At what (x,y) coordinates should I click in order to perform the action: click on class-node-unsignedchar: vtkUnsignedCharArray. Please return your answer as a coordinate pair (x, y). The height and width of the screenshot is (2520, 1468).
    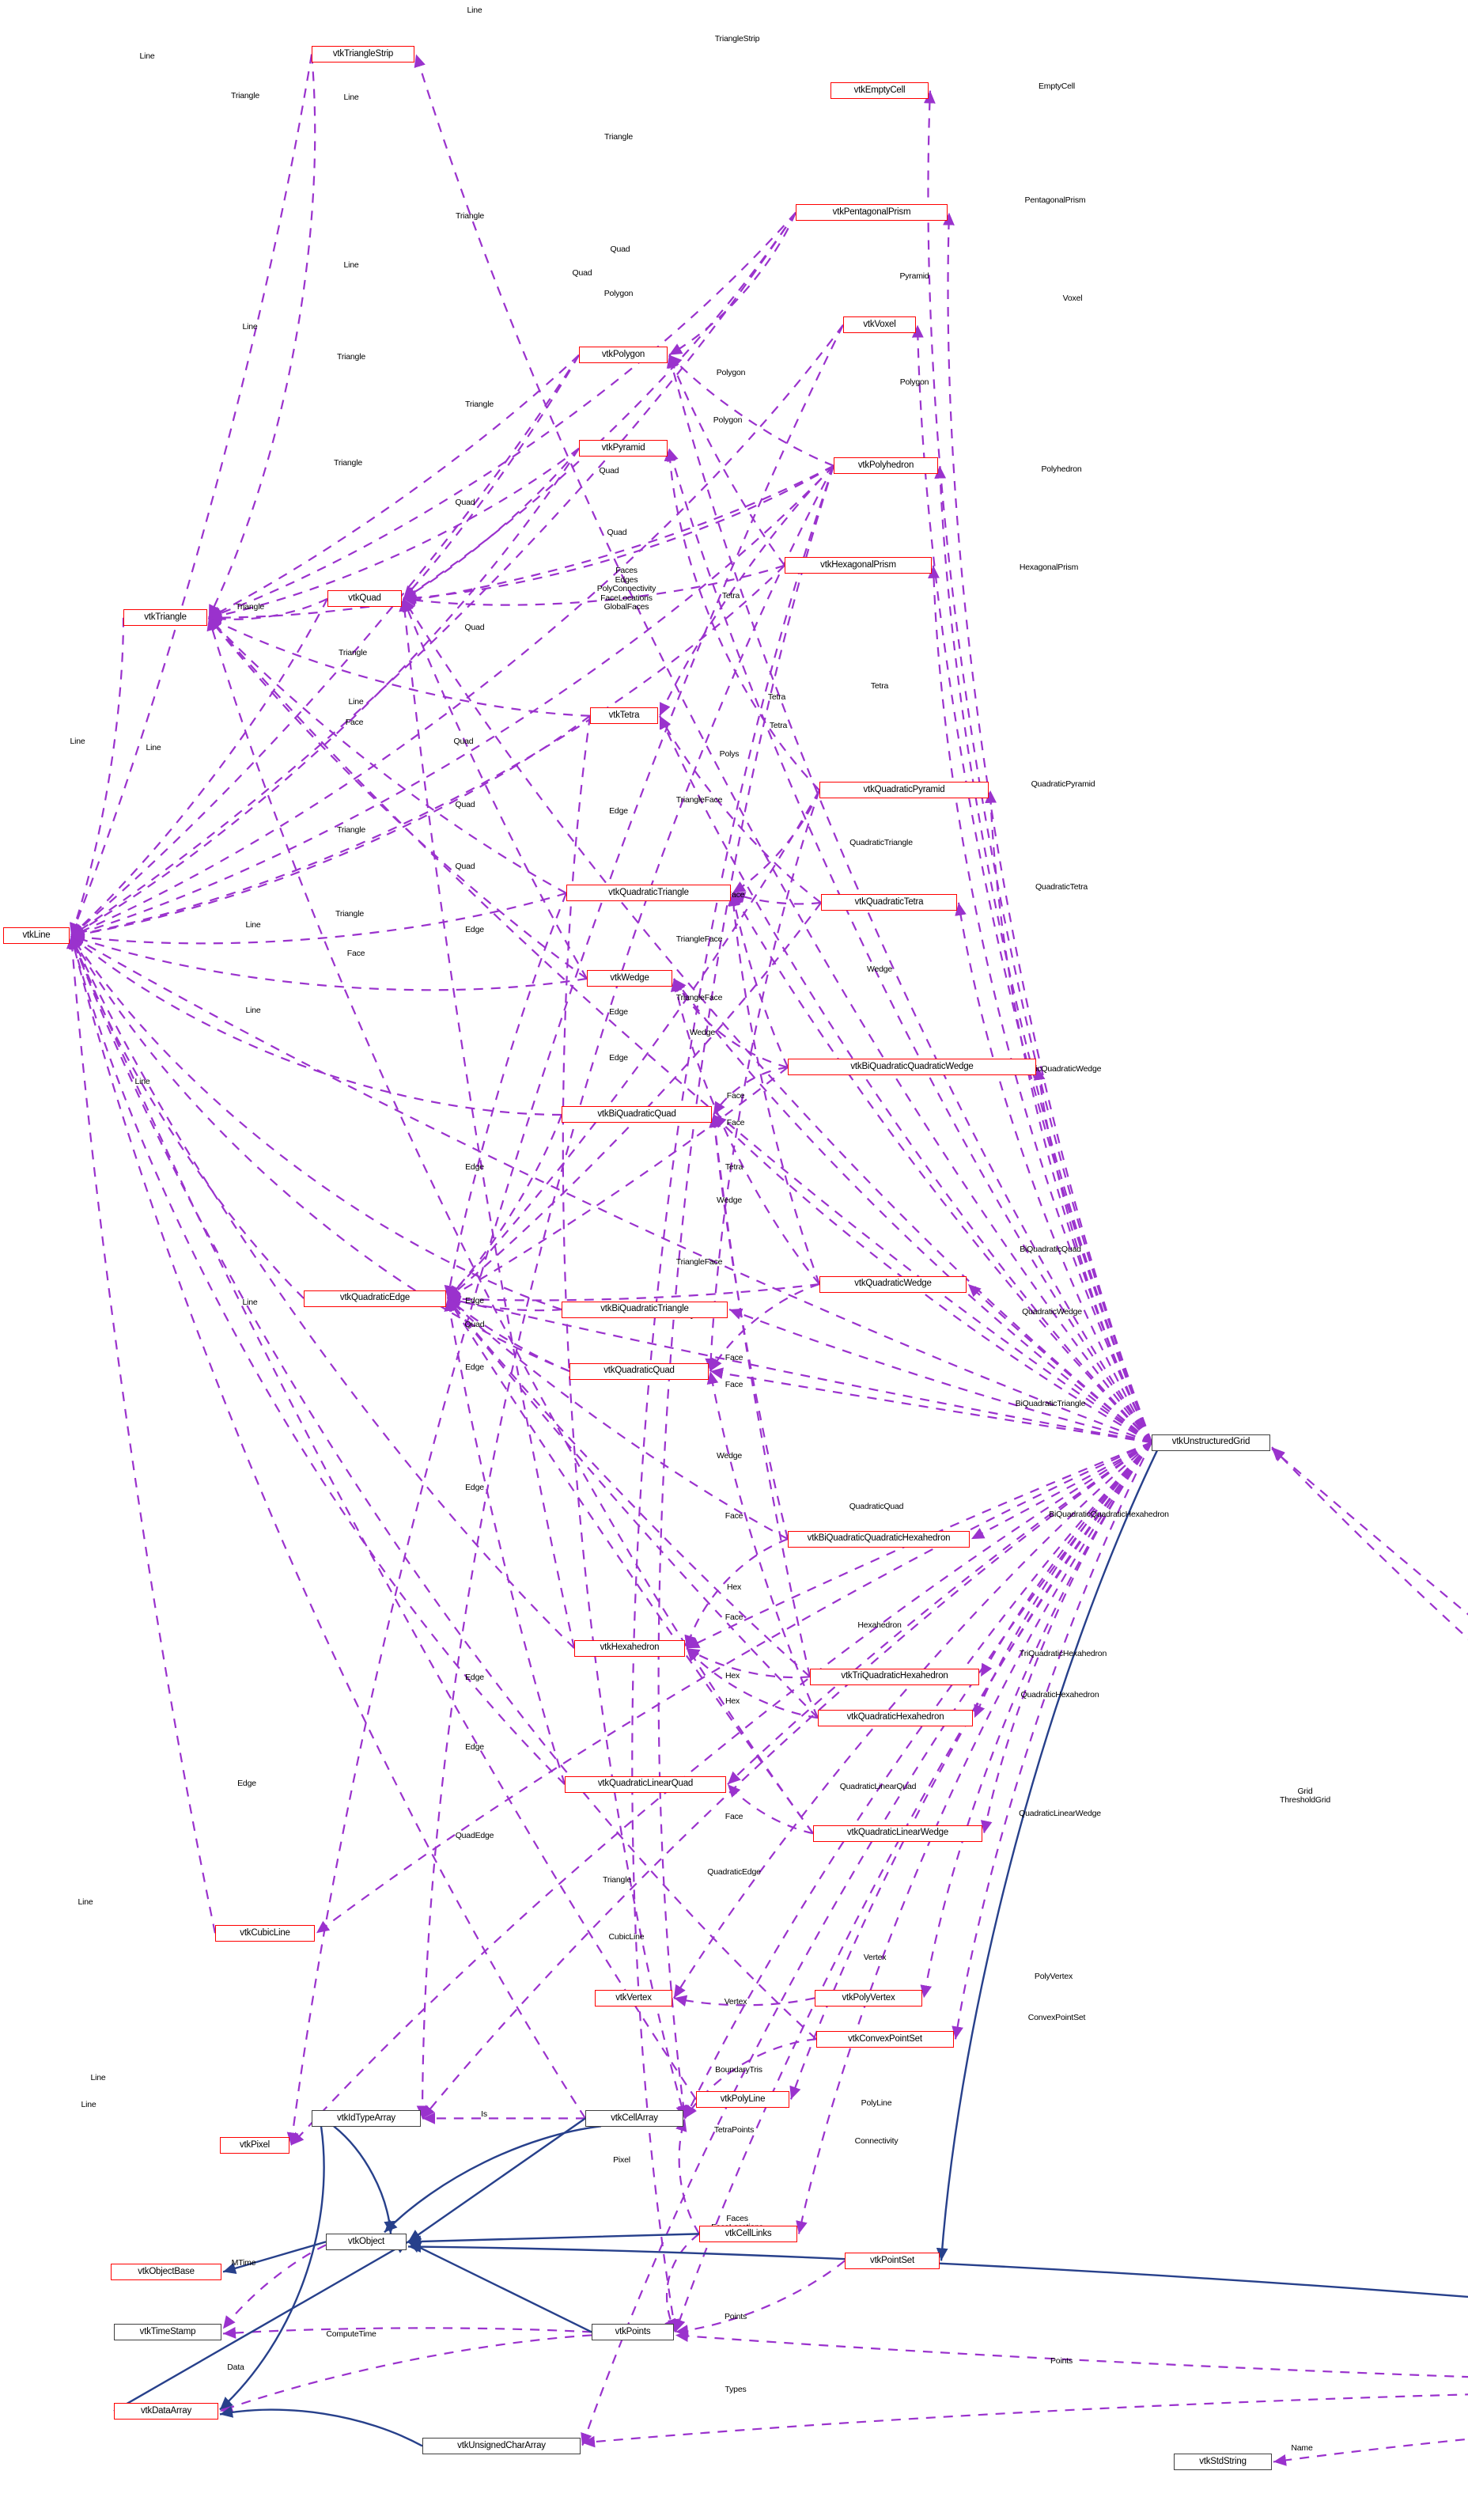
    Looking at the image, I should click on (501, 2445).